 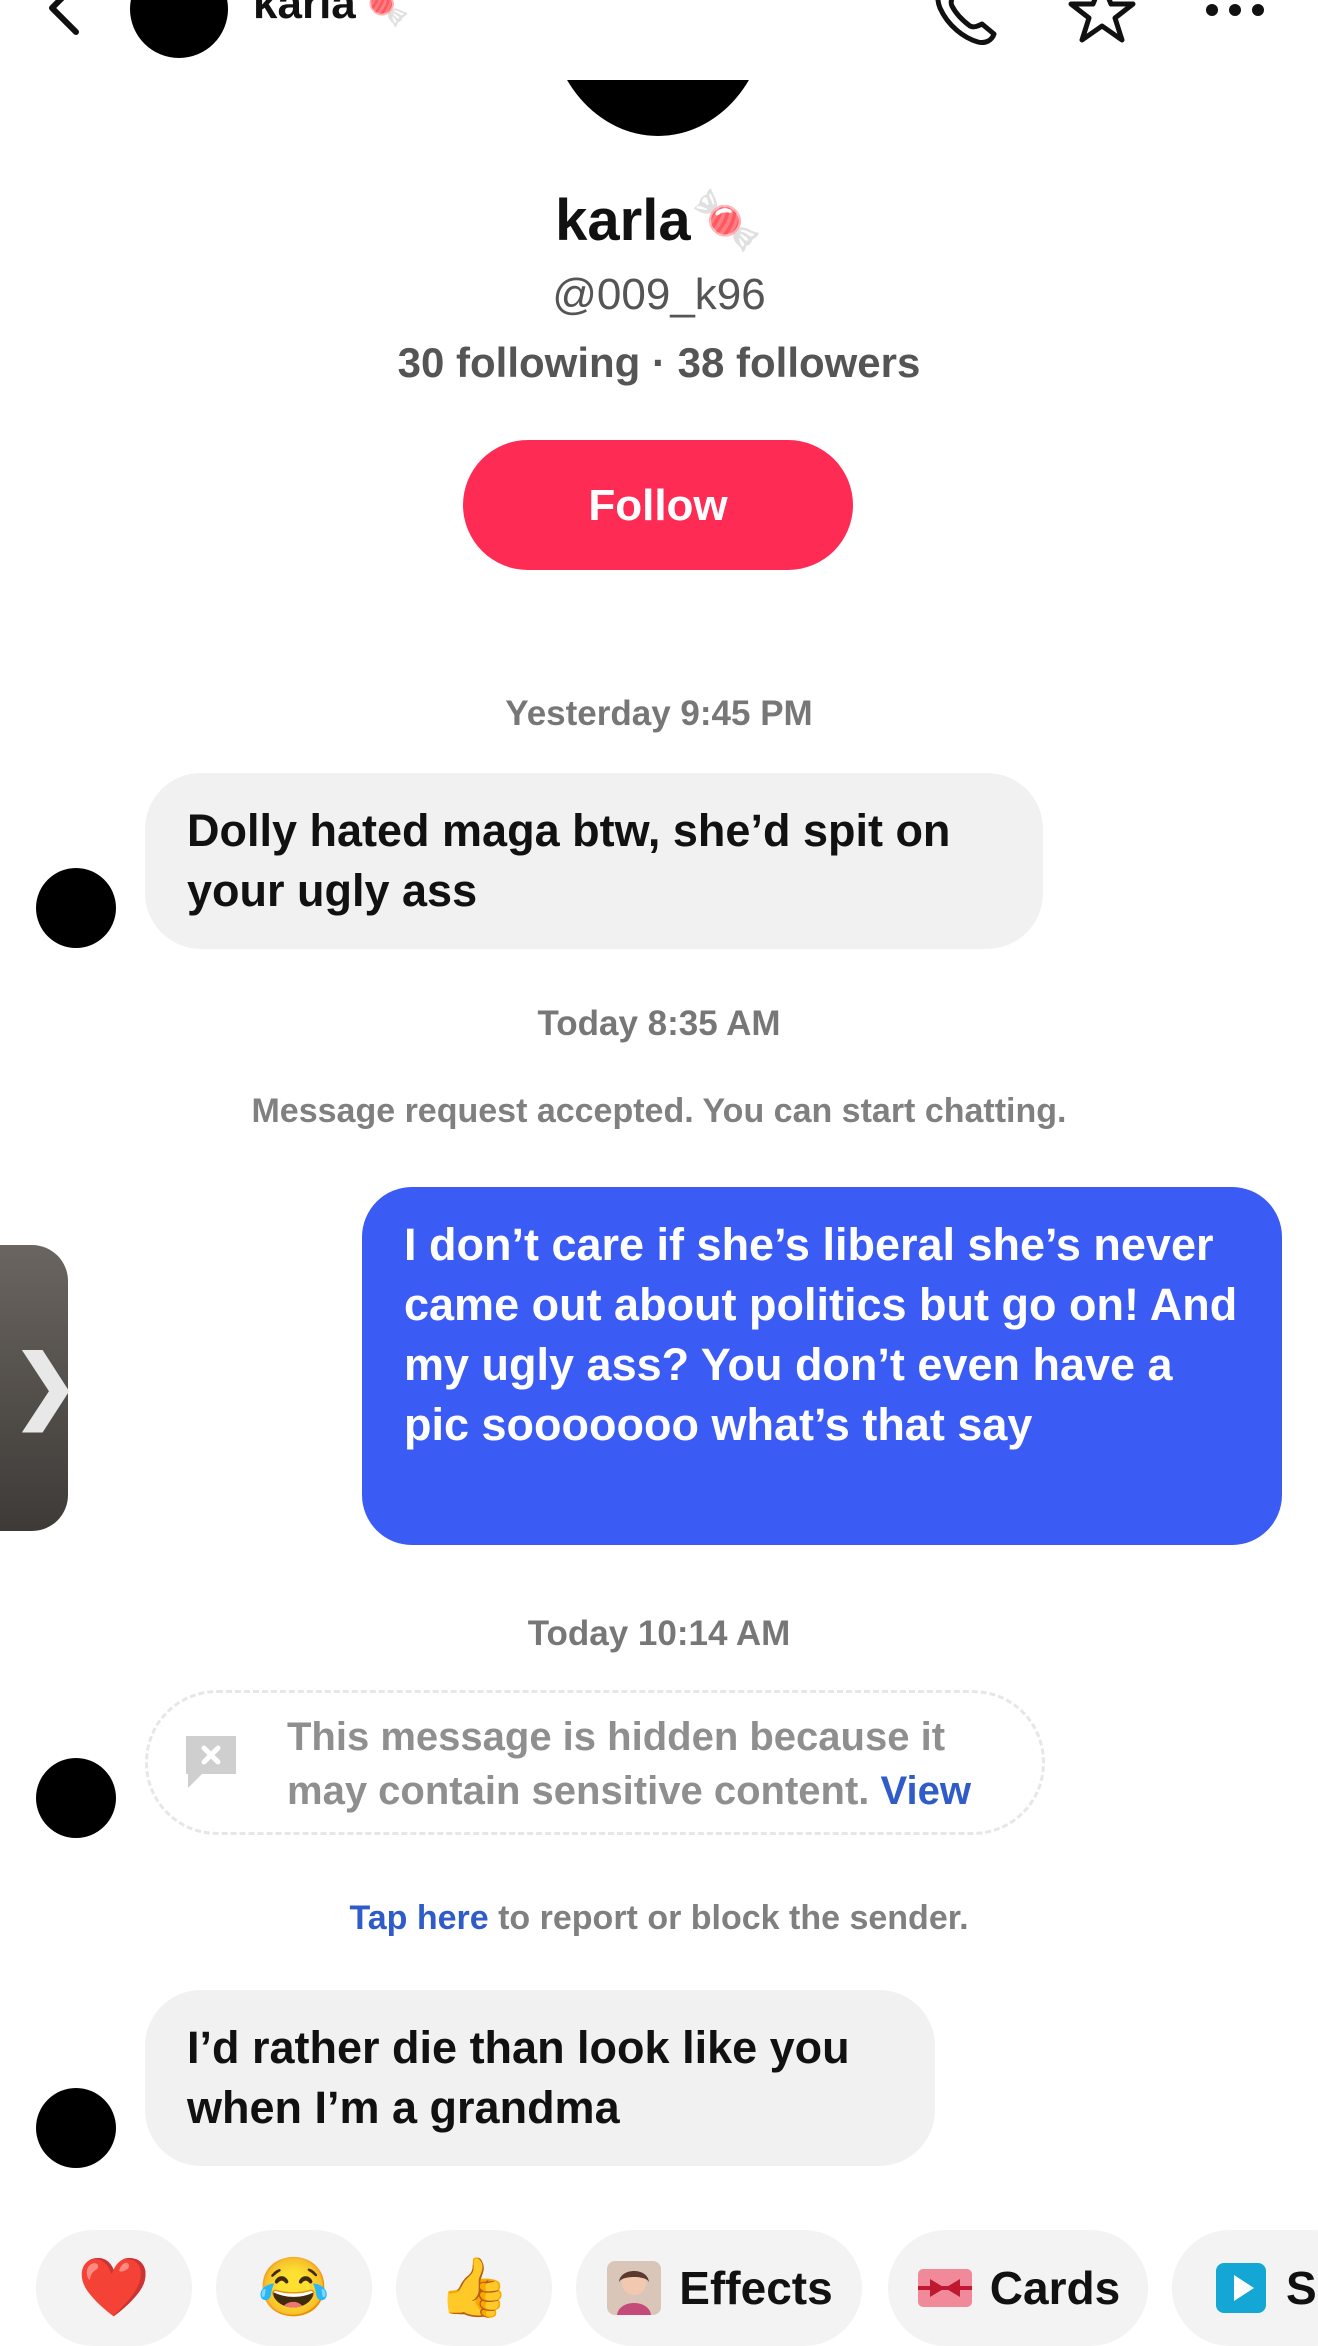 I want to click on tap-here-link: Tap here, so click(x=418, y=1918).